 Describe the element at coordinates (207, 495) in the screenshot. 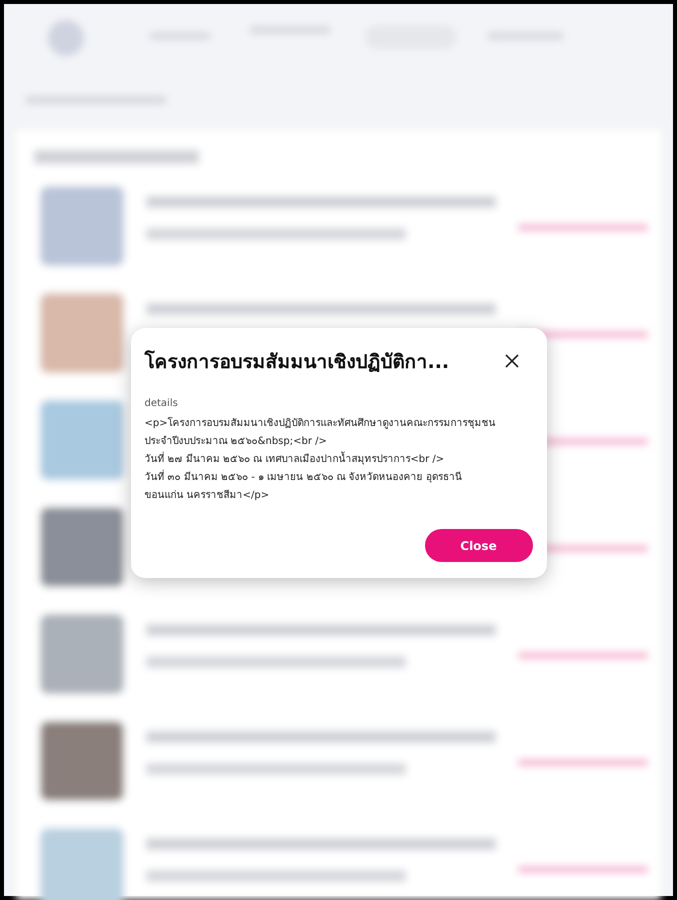

I see `details-text: ขอนแก่น นครราชสีมา</p>` at that location.